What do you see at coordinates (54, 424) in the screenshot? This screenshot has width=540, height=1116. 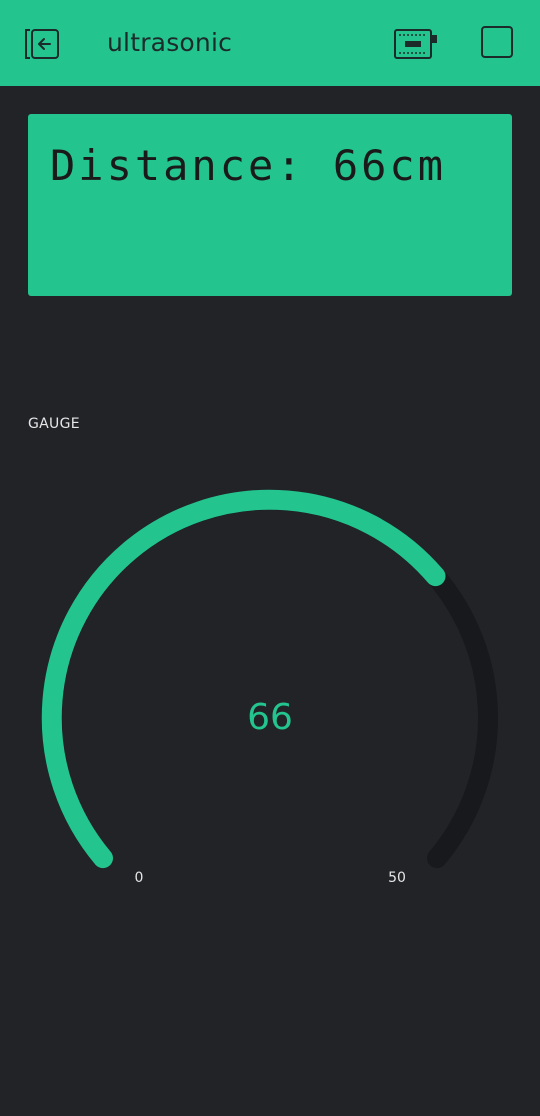 I see `gauge-label: GAUGE` at bounding box center [54, 424].